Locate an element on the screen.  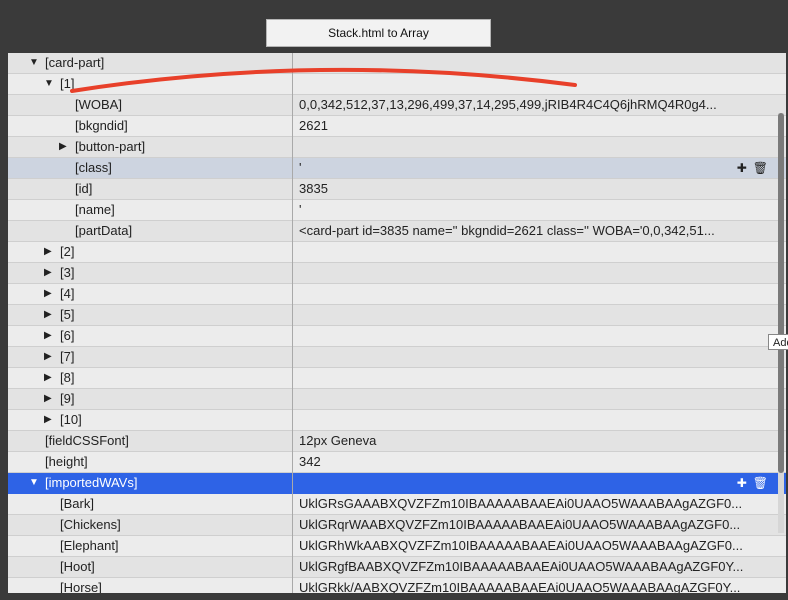
row-key: [4] is located at coordinates (67, 293).